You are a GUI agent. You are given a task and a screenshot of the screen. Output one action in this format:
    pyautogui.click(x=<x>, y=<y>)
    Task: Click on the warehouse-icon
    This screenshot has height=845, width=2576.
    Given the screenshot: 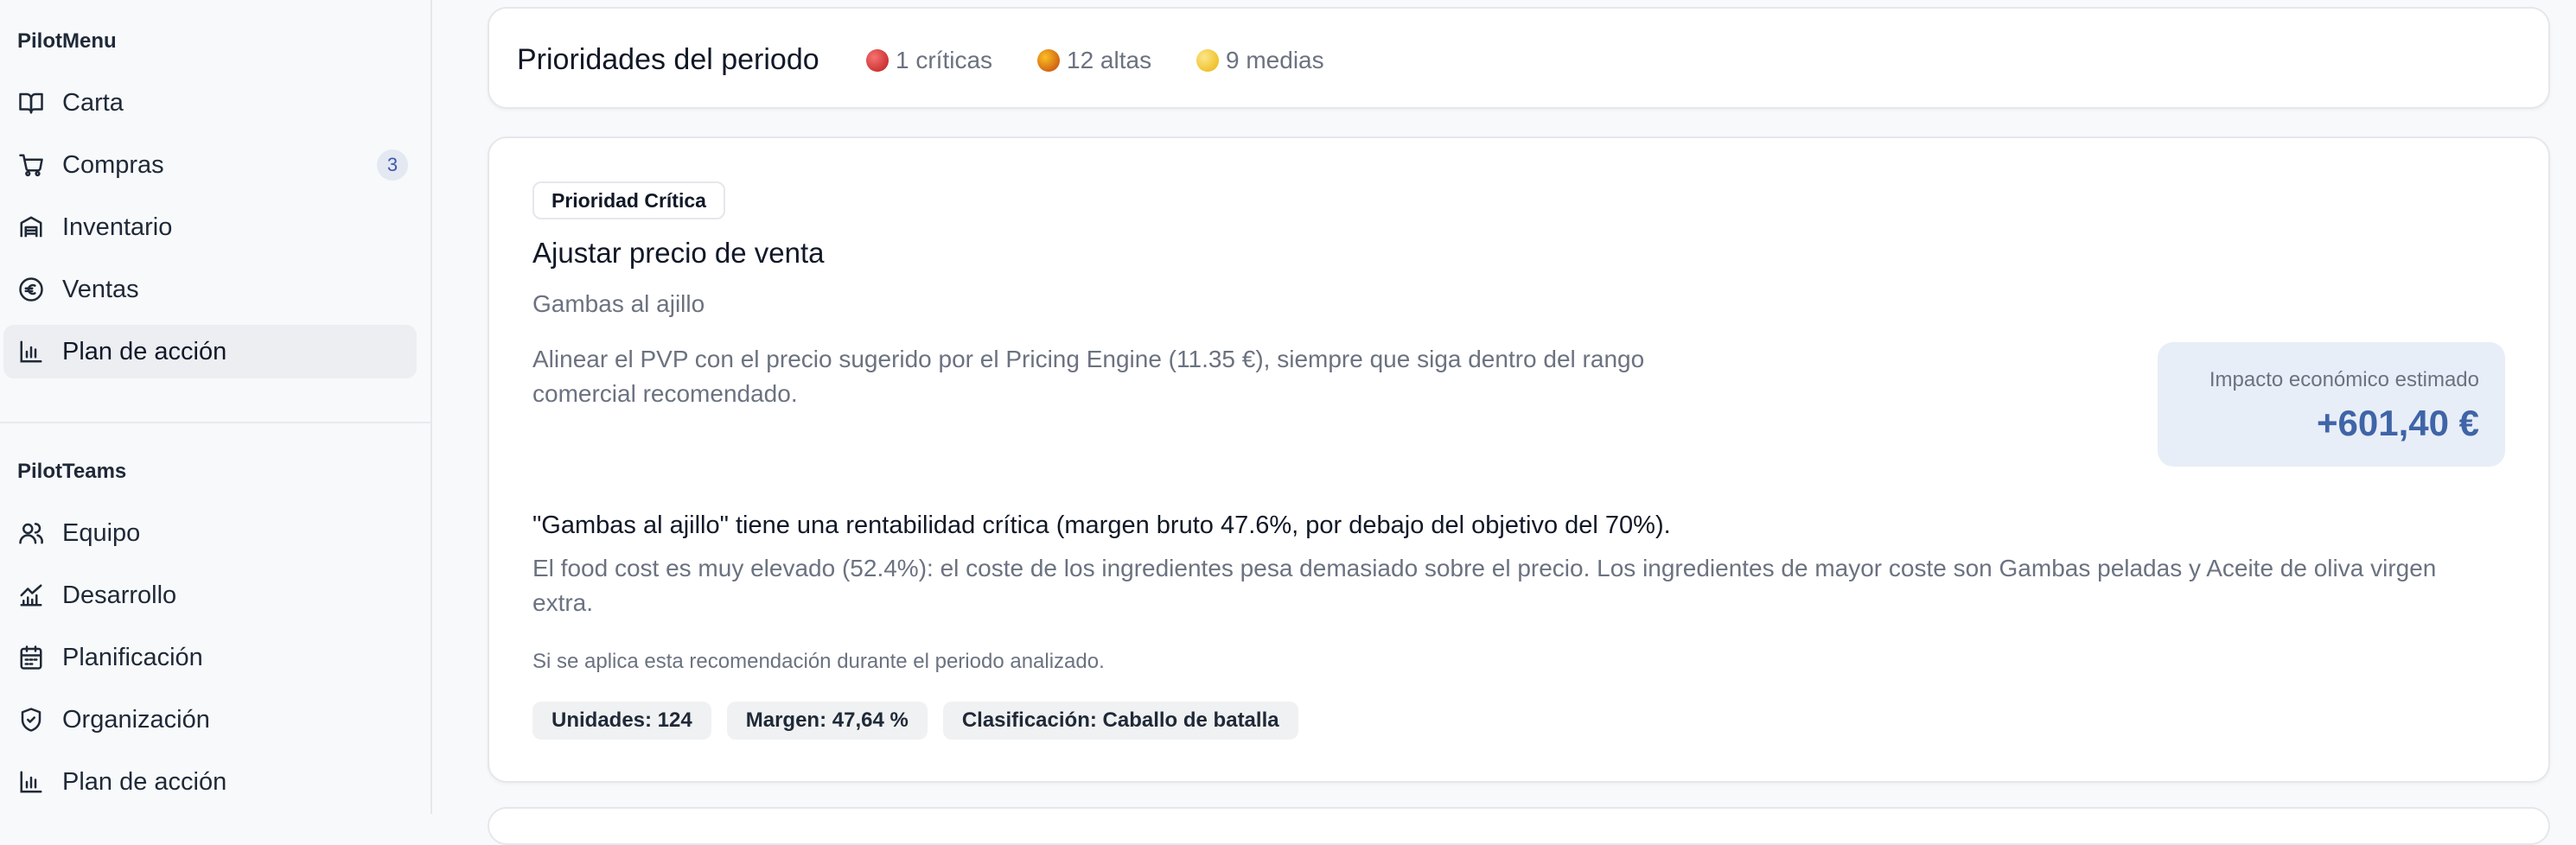 What is the action you would take?
    pyautogui.click(x=31, y=227)
    